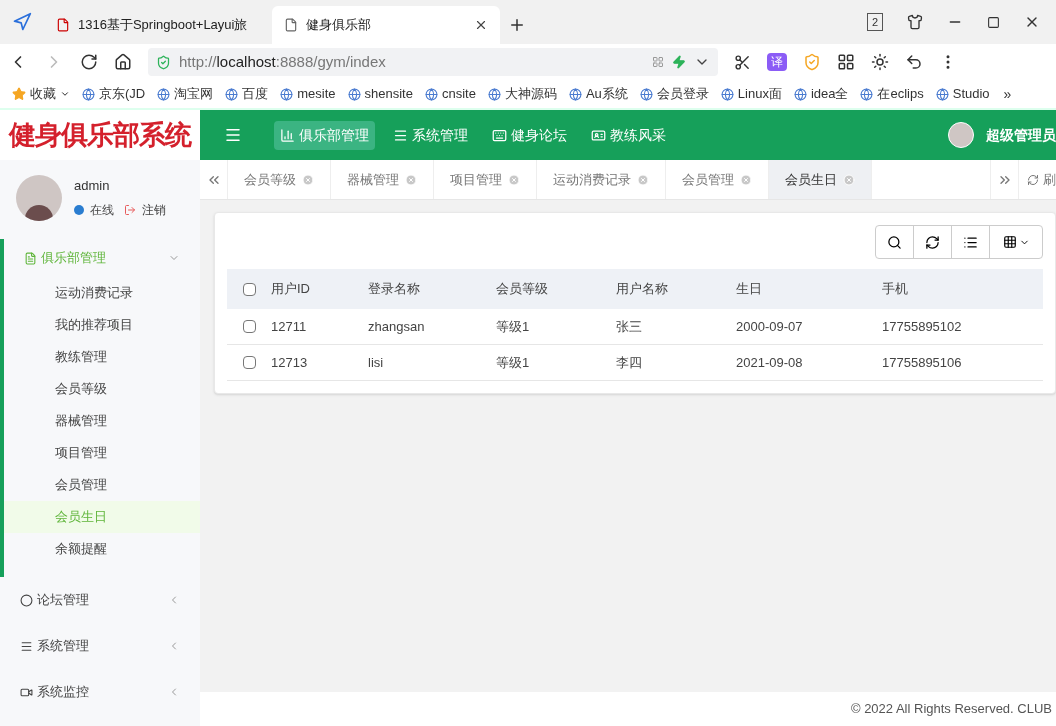  I want to click on browser-tab: 健身俱乐部, so click(386, 25).